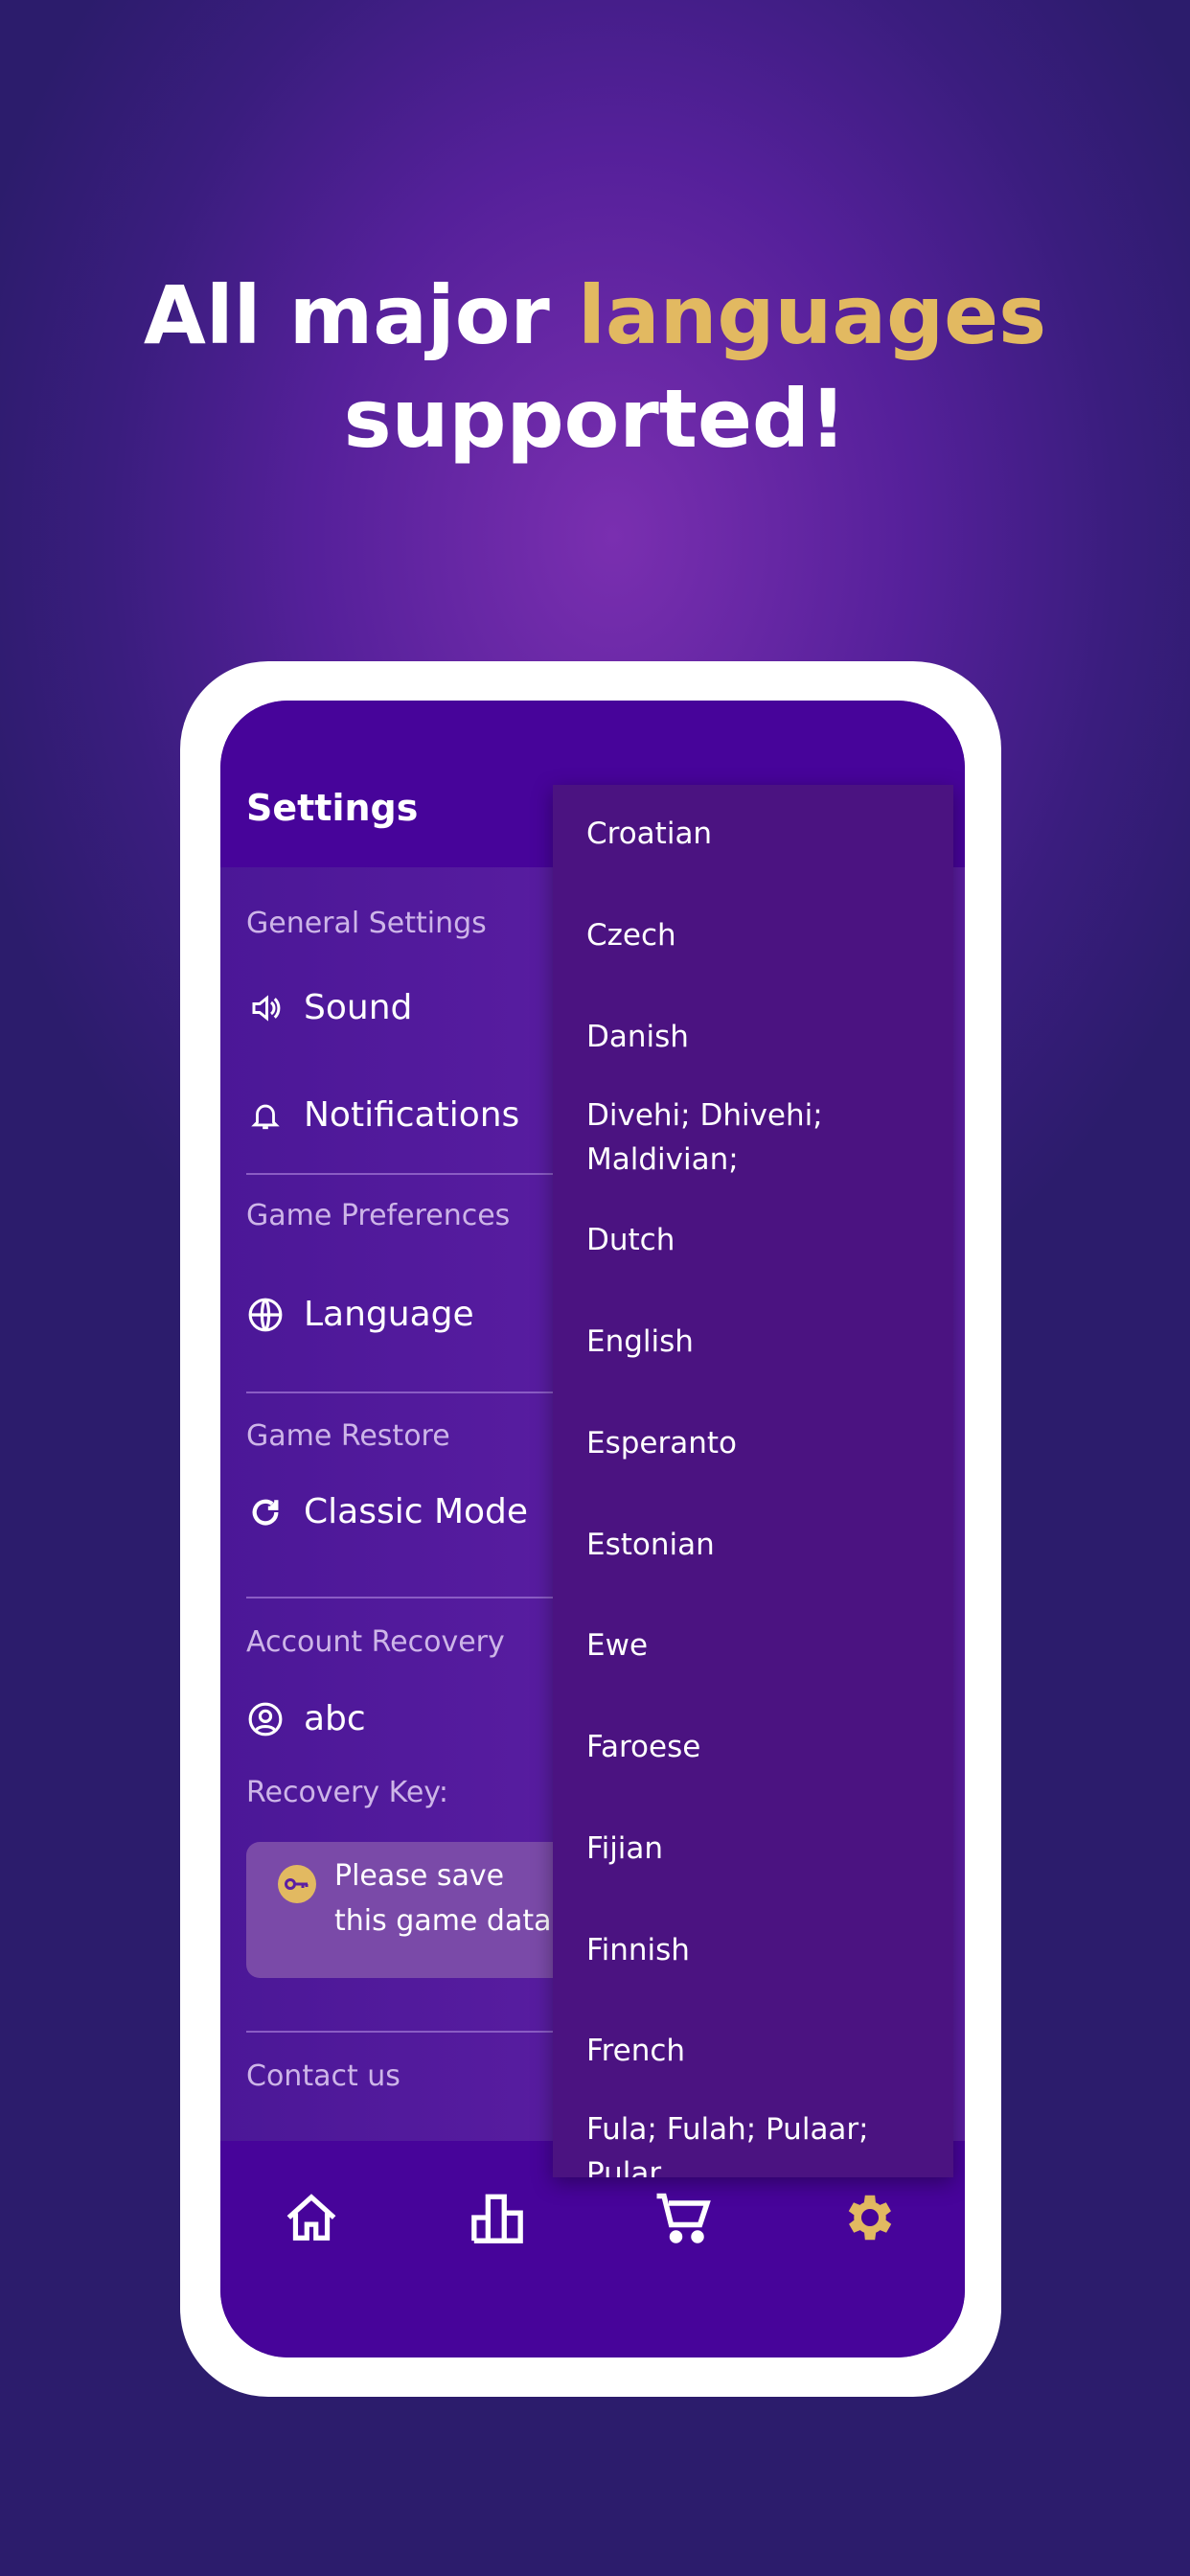 This screenshot has width=1190, height=2576. I want to click on sound-row: Sound, so click(329, 1008).